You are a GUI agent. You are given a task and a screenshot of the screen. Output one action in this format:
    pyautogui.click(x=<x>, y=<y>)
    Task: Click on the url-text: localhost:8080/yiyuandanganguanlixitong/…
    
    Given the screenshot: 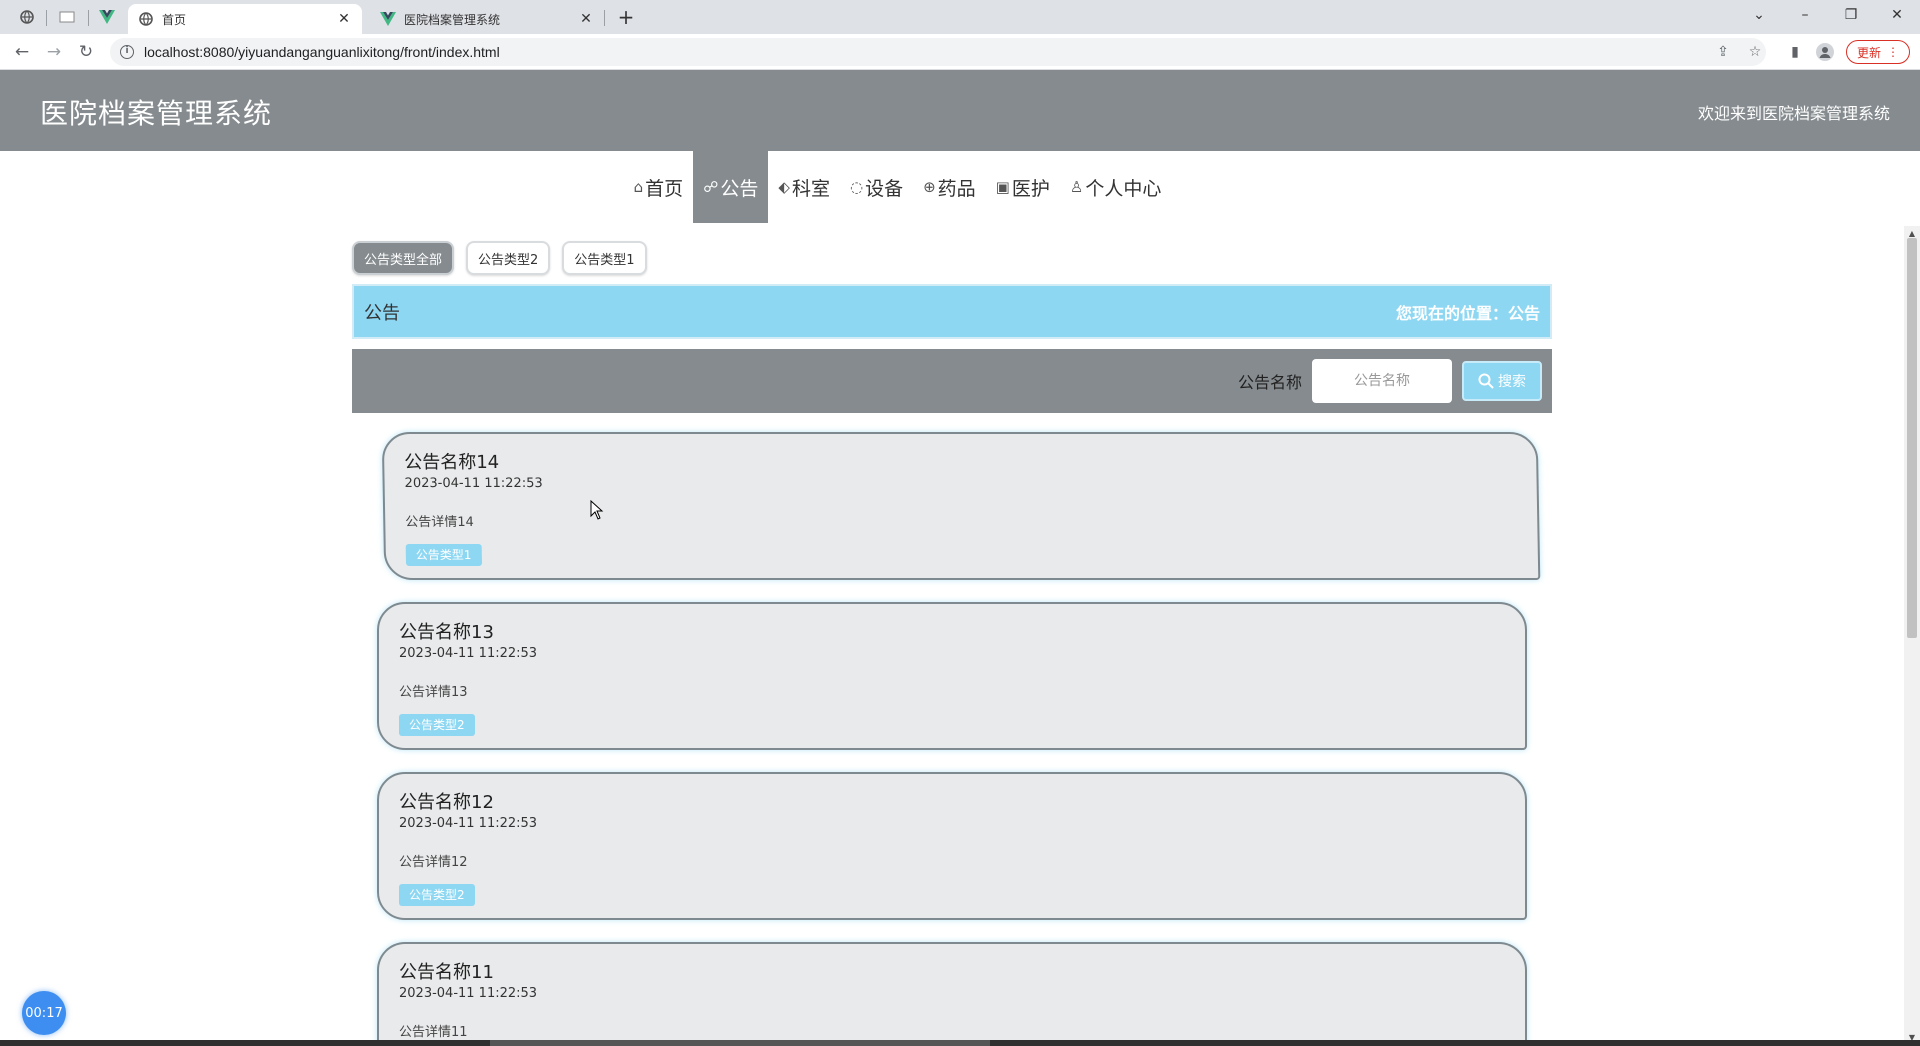 What is the action you would take?
    pyautogui.click(x=322, y=52)
    